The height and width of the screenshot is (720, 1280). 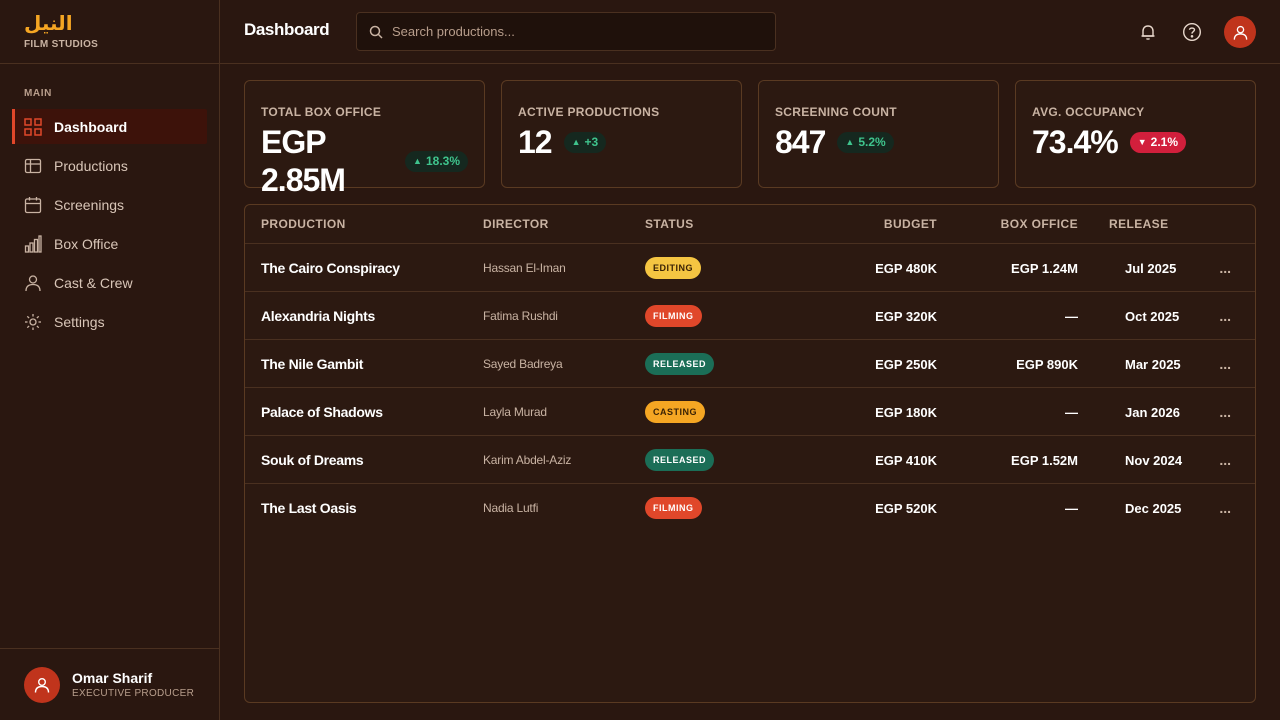 I want to click on production-title: The Last Oasis, so click(x=309, y=508).